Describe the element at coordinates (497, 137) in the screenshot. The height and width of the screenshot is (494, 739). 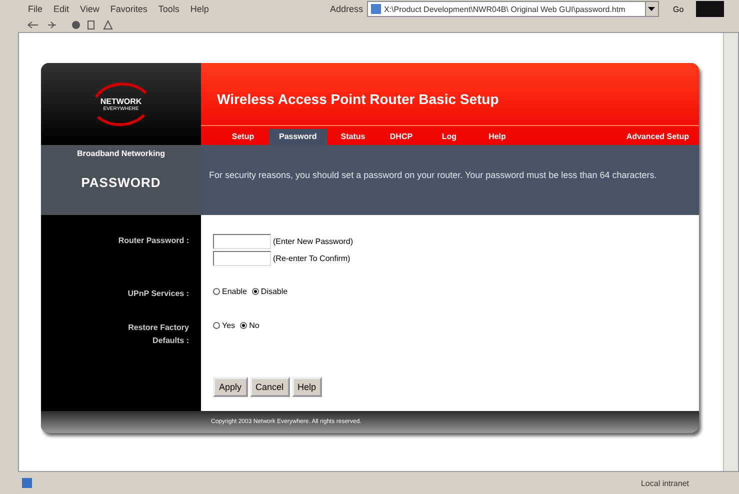
I see `nav-tab: Help` at that location.